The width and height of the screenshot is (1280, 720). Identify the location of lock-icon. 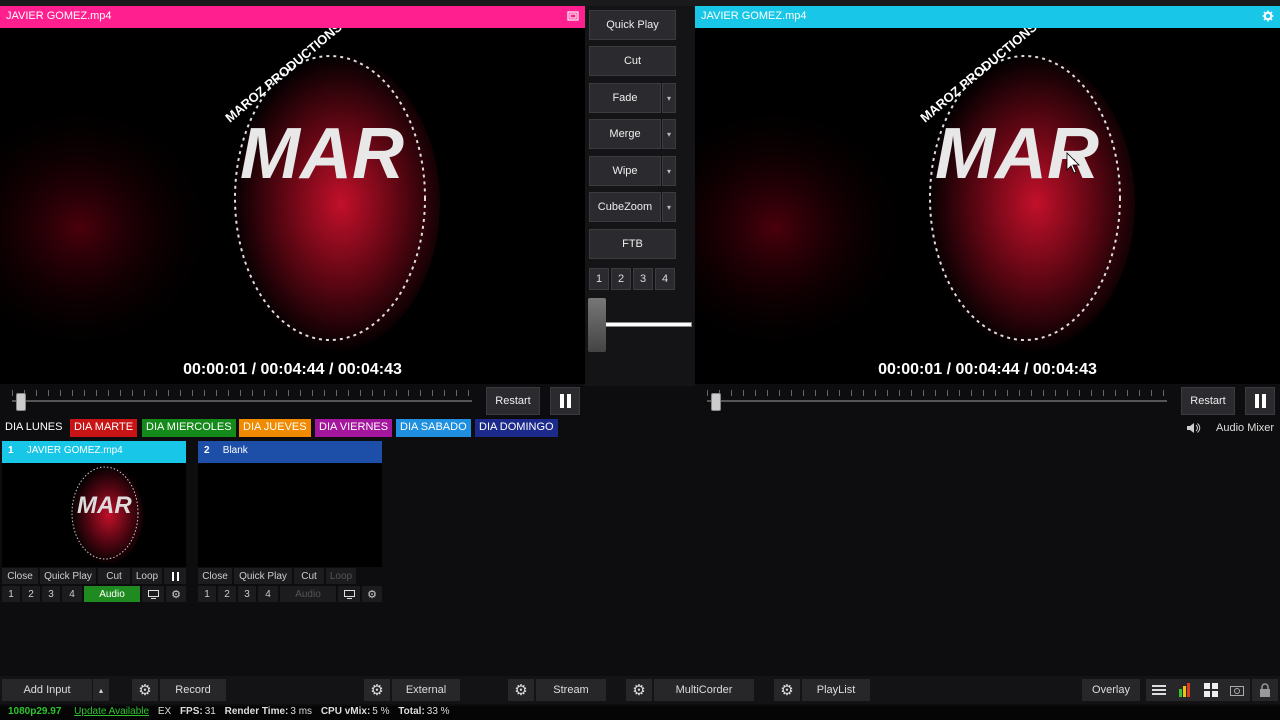
(1265, 690).